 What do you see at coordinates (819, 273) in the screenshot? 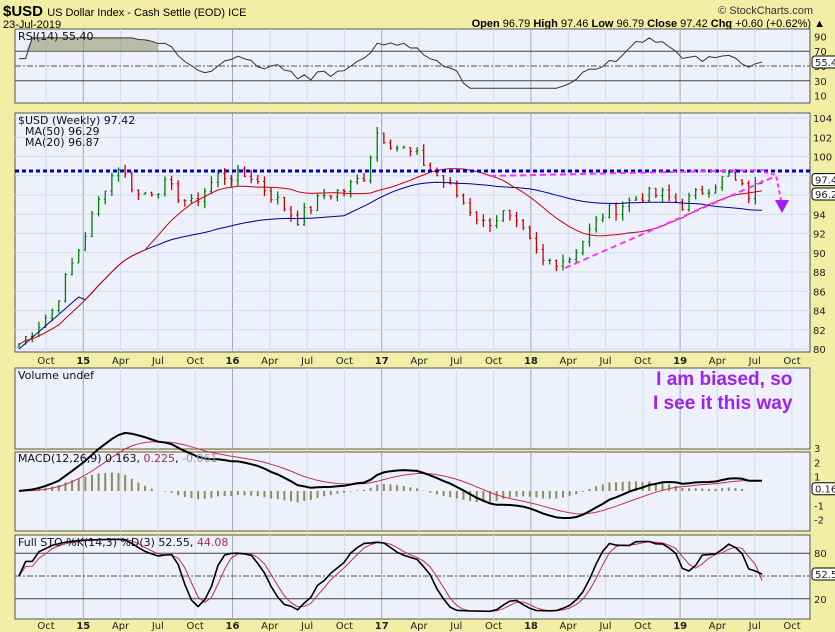
I see `y-tick-label: 88` at bounding box center [819, 273].